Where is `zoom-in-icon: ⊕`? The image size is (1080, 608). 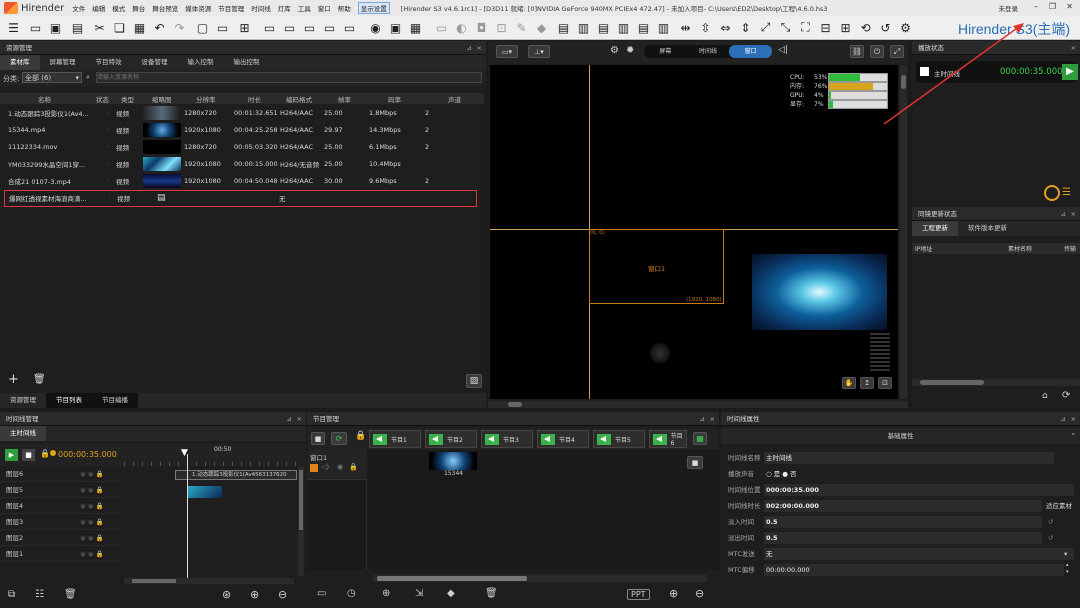
zoom-in-icon: ⊕ is located at coordinates (673, 593).